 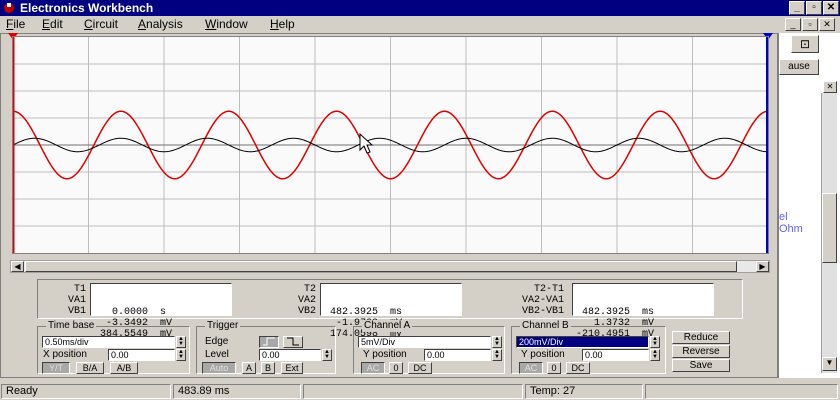 I want to click on status-empty, so click(x=413, y=391).